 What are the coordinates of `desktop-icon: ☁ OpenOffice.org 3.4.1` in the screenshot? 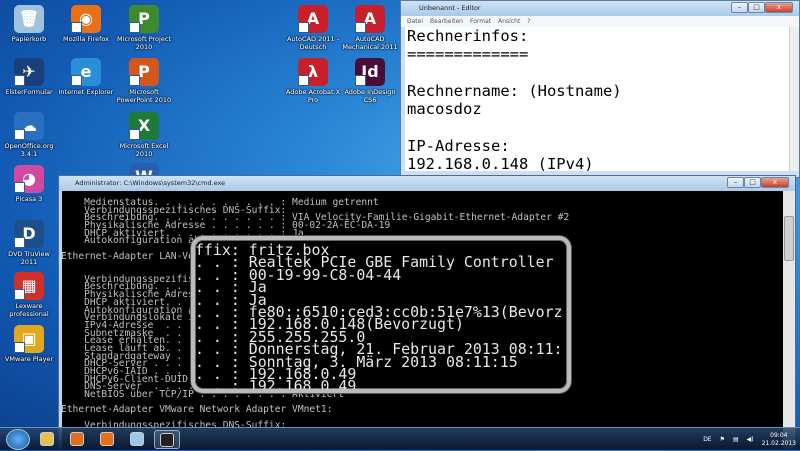 It's located at (29, 135).